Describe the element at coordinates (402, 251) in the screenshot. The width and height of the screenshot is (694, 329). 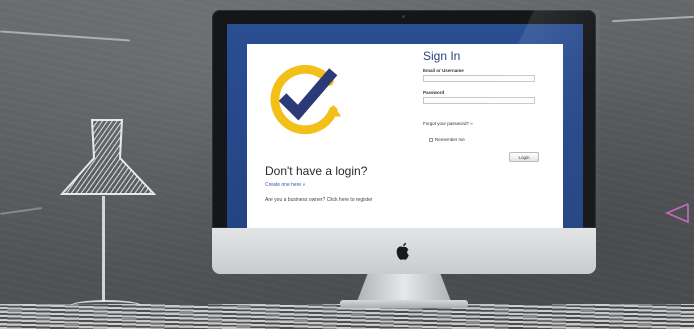
I see `apple-logo-icon` at that location.